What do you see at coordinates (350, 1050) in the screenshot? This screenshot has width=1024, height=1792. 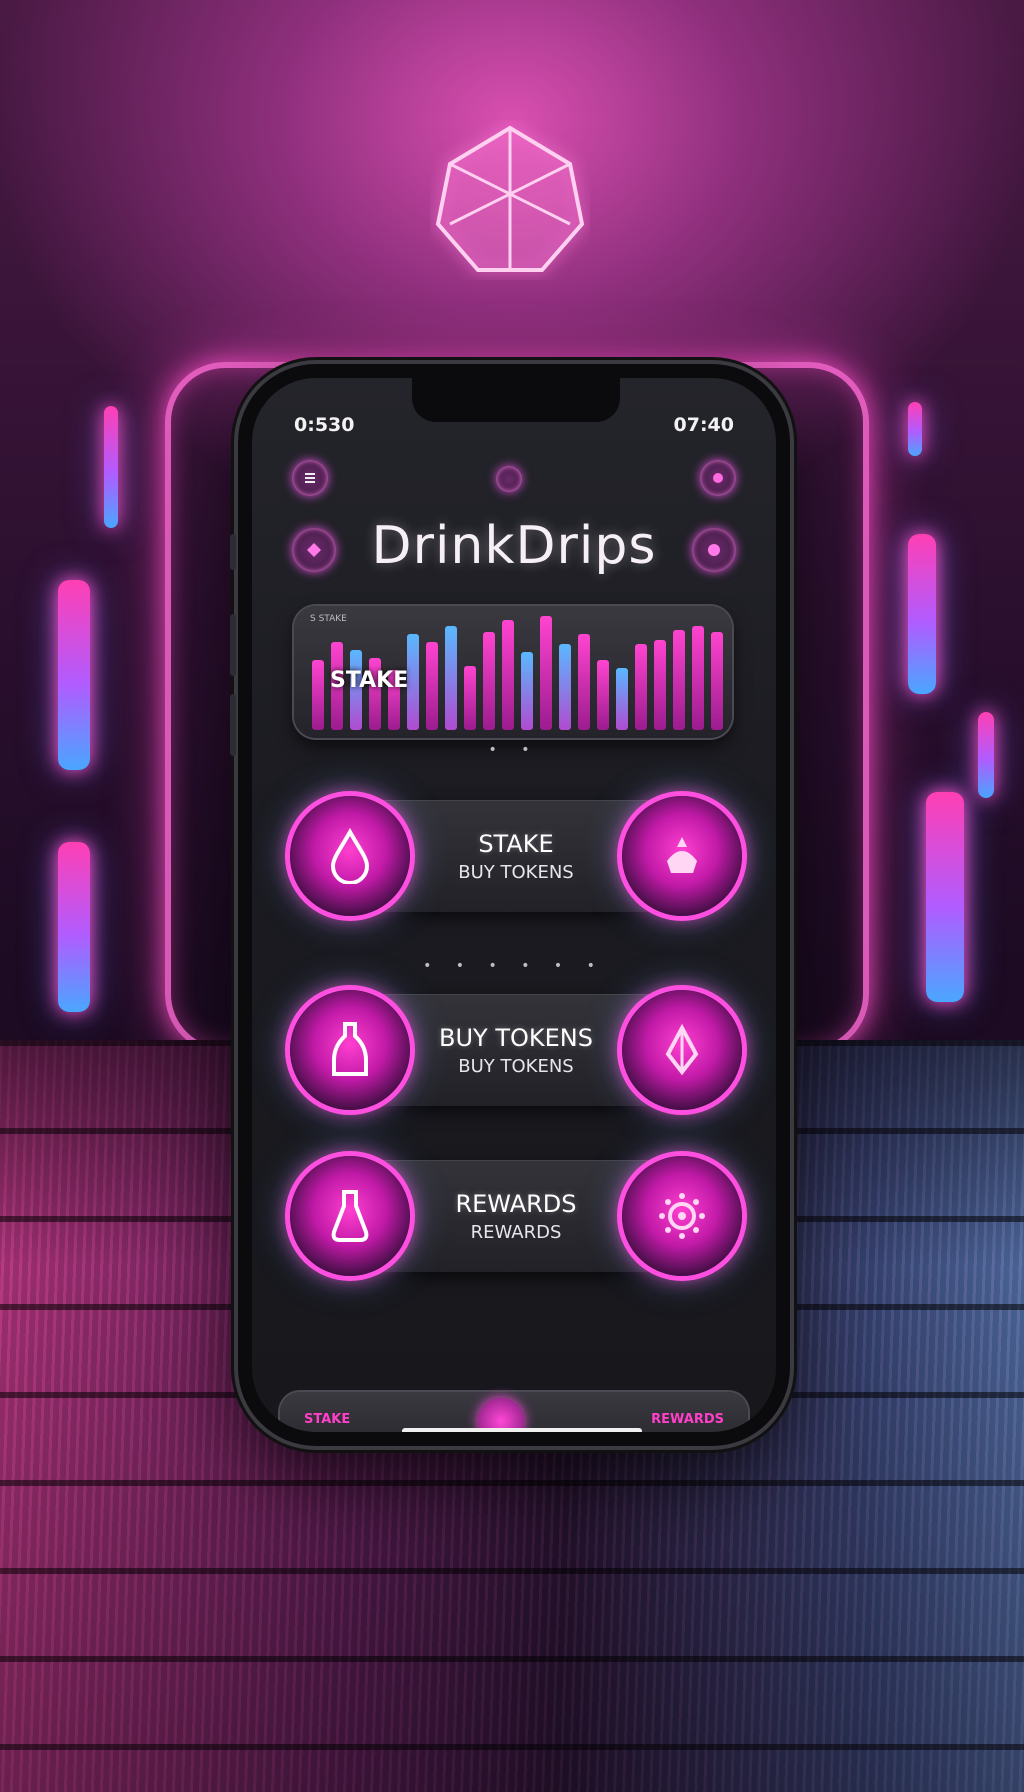 I see `bottle-icon` at bounding box center [350, 1050].